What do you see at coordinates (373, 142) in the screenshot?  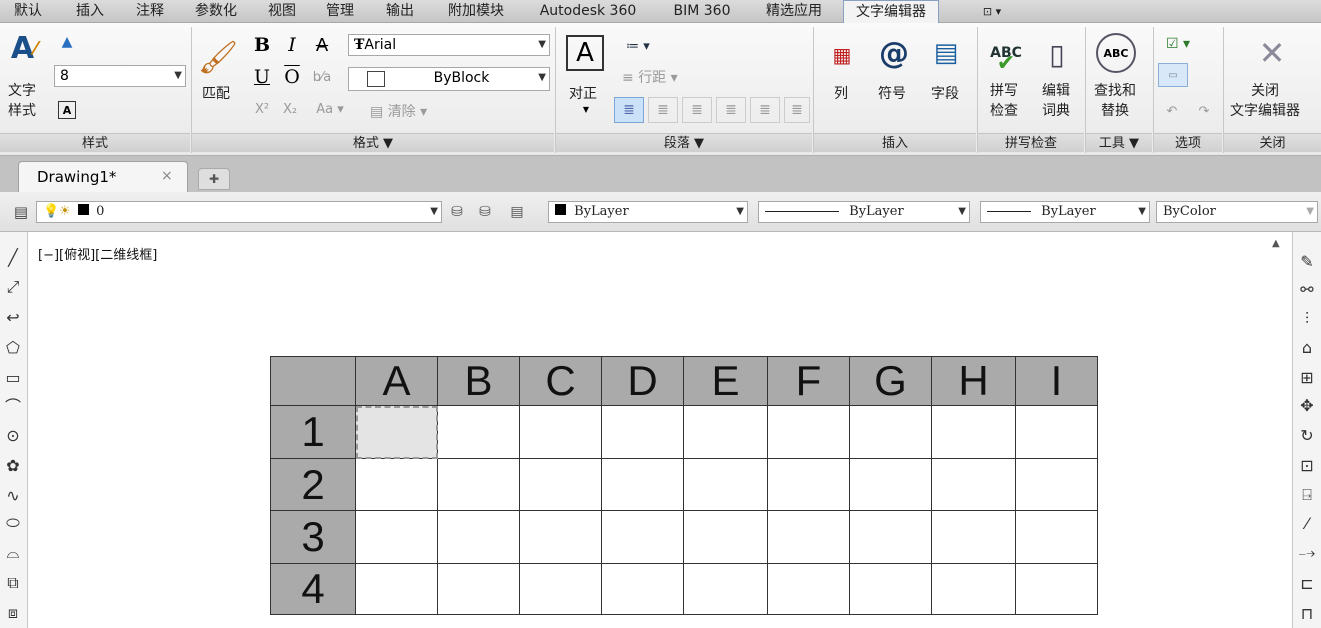 I see `panel-title-format: 格式 ▼` at bounding box center [373, 142].